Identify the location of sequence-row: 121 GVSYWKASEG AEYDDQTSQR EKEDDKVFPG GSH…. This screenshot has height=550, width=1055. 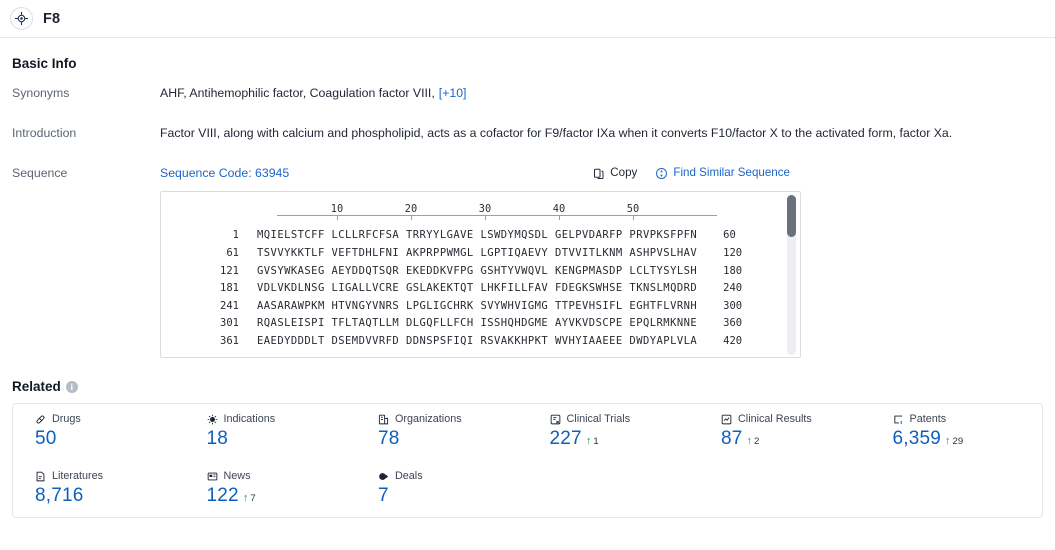
(480, 272).